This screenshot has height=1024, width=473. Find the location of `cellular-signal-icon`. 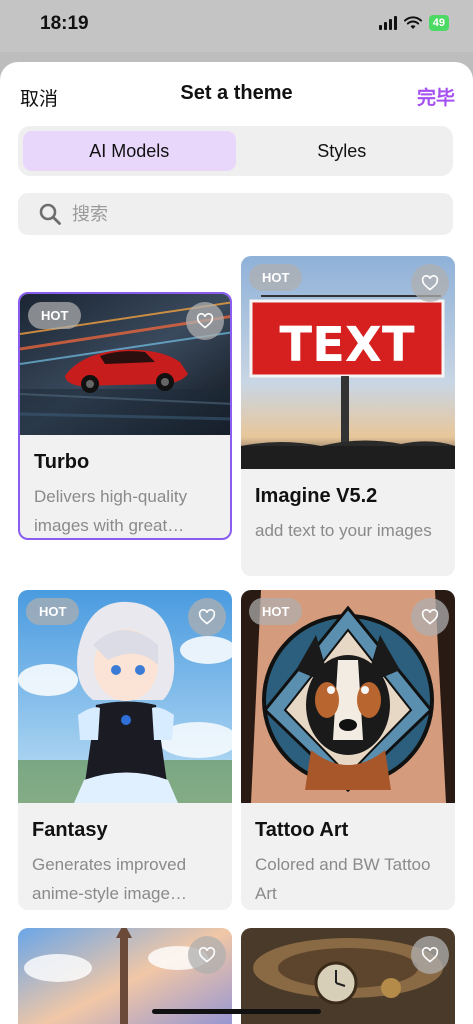

cellular-signal-icon is located at coordinates (387, 23).